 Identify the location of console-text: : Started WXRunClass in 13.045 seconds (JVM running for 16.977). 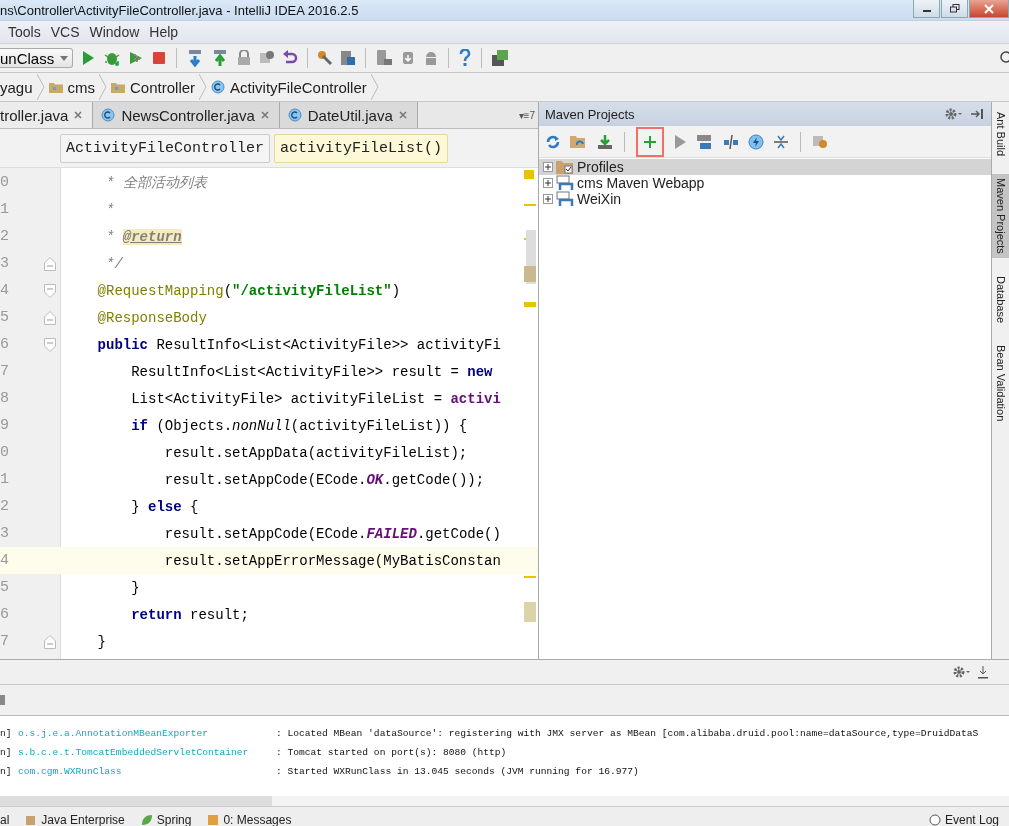
(457, 771).